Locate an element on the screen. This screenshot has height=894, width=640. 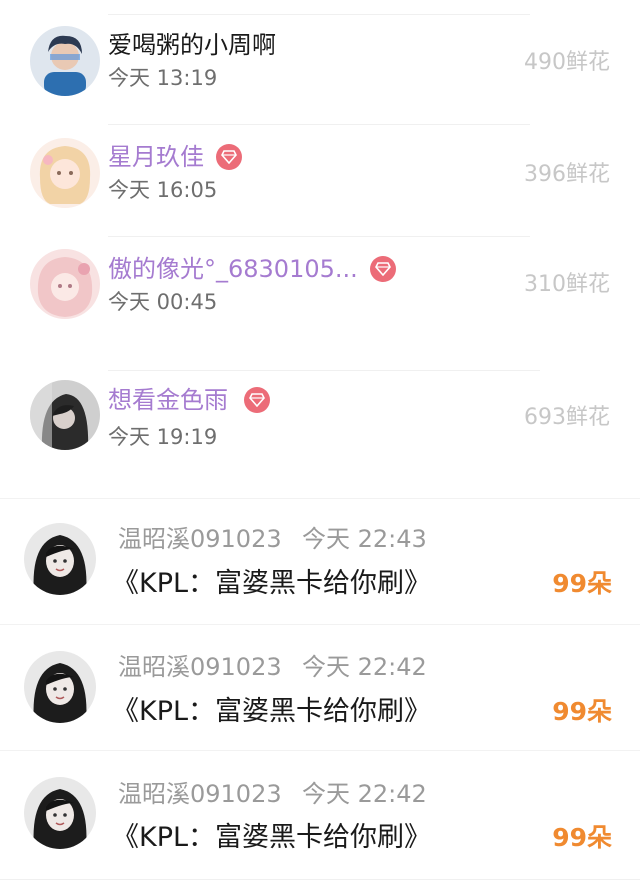
gift-amount: 693鲜花 is located at coordinates (567, 417).